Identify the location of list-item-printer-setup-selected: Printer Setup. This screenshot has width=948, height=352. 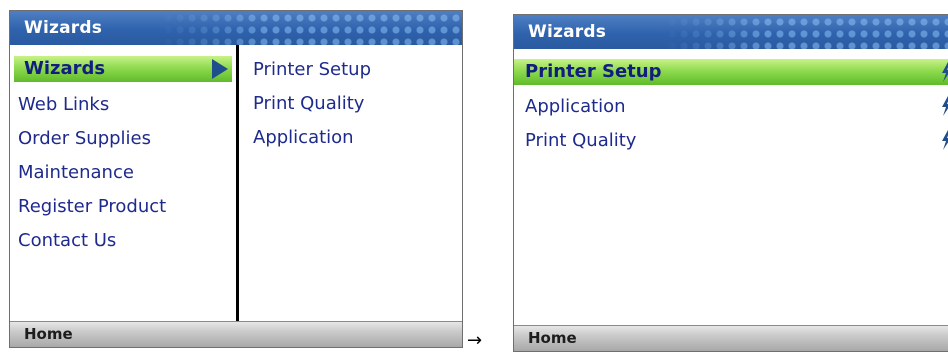
(731, 72).